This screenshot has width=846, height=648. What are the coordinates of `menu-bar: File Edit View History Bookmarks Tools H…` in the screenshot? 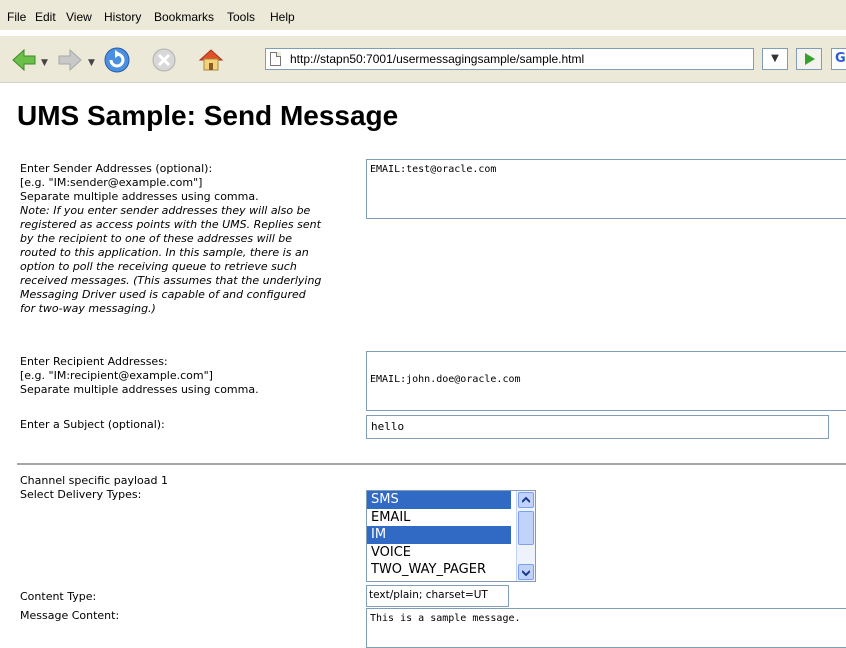 It's located at (423, 15).